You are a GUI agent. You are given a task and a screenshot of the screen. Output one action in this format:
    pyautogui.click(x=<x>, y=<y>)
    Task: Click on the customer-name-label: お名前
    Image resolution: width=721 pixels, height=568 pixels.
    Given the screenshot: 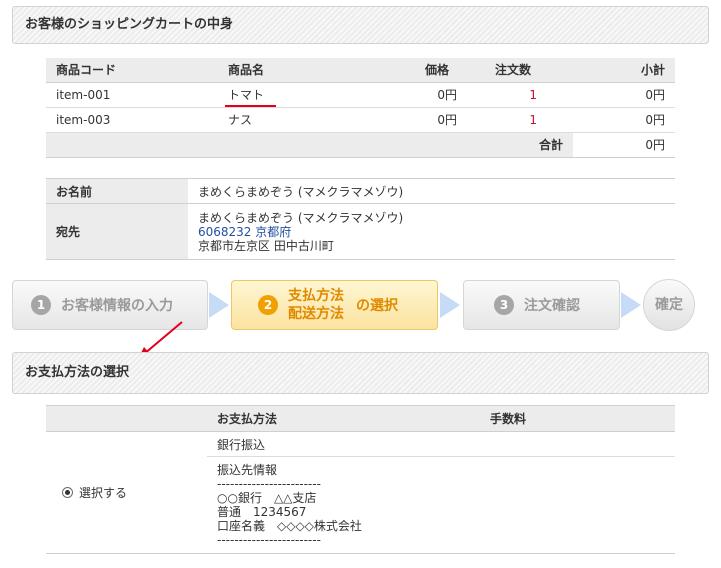 What is the action you would take?
    pyautogui.click(x=117, y=191)
    